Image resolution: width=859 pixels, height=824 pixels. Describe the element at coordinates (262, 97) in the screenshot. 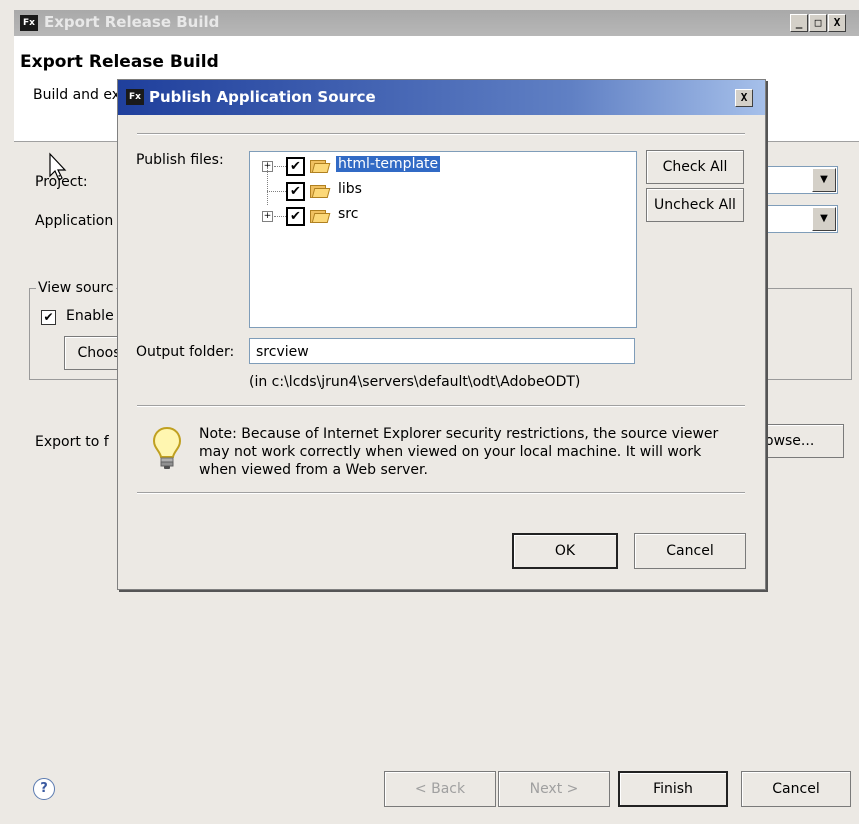

I see `dialog-title: Publish Application Source` at that location.